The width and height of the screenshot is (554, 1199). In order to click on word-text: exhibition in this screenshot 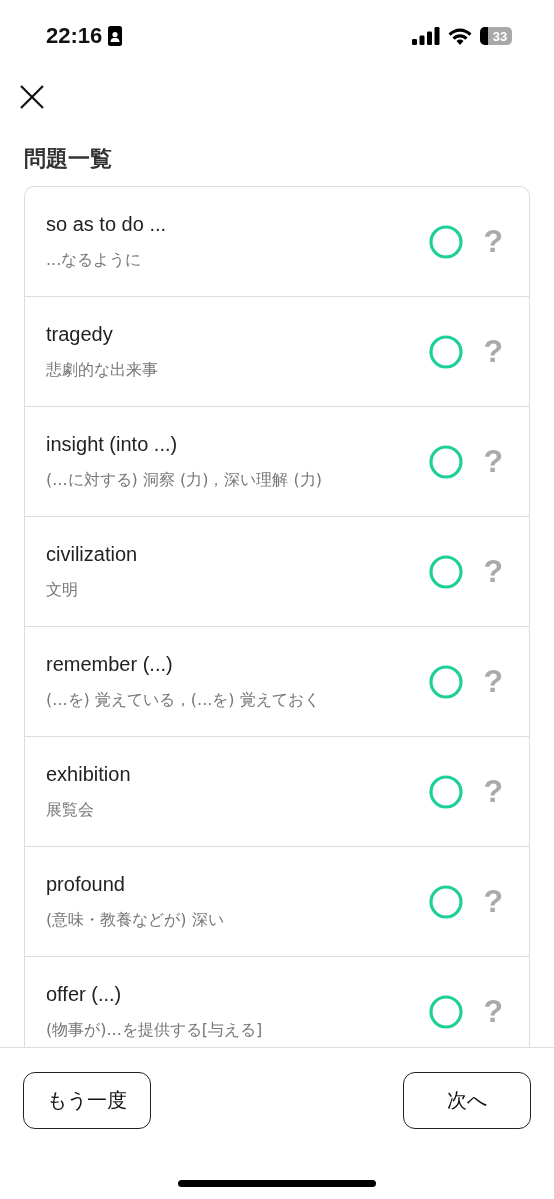, I will do `click(89, 774)`.